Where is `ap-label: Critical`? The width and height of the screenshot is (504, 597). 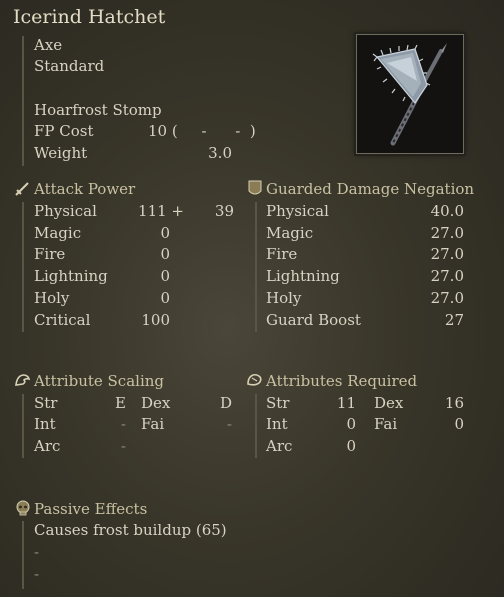 ap-label: Critical is located at coordinates (62, 320).